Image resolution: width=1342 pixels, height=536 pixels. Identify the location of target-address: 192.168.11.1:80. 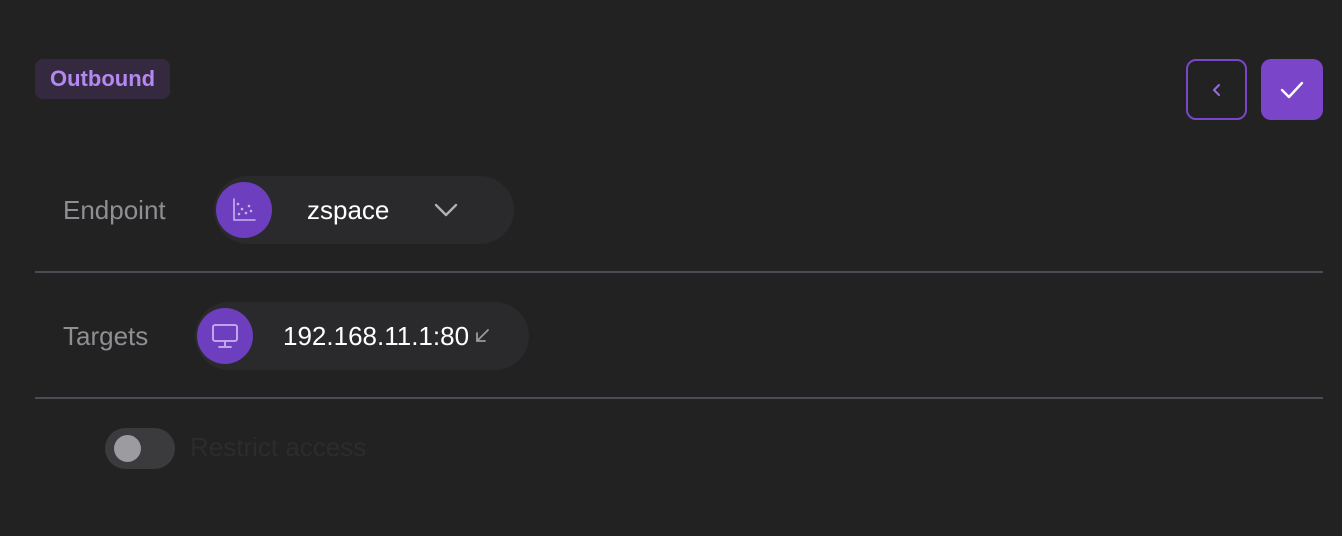
(376, 335).